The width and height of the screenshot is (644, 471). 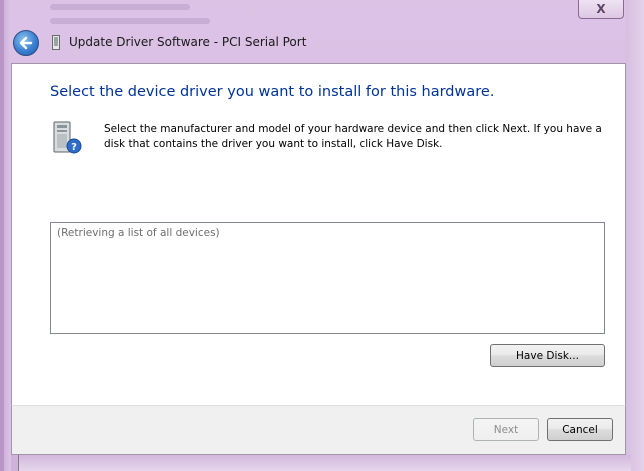 I want to click on close-icon: X, so click(x=601, y=9).